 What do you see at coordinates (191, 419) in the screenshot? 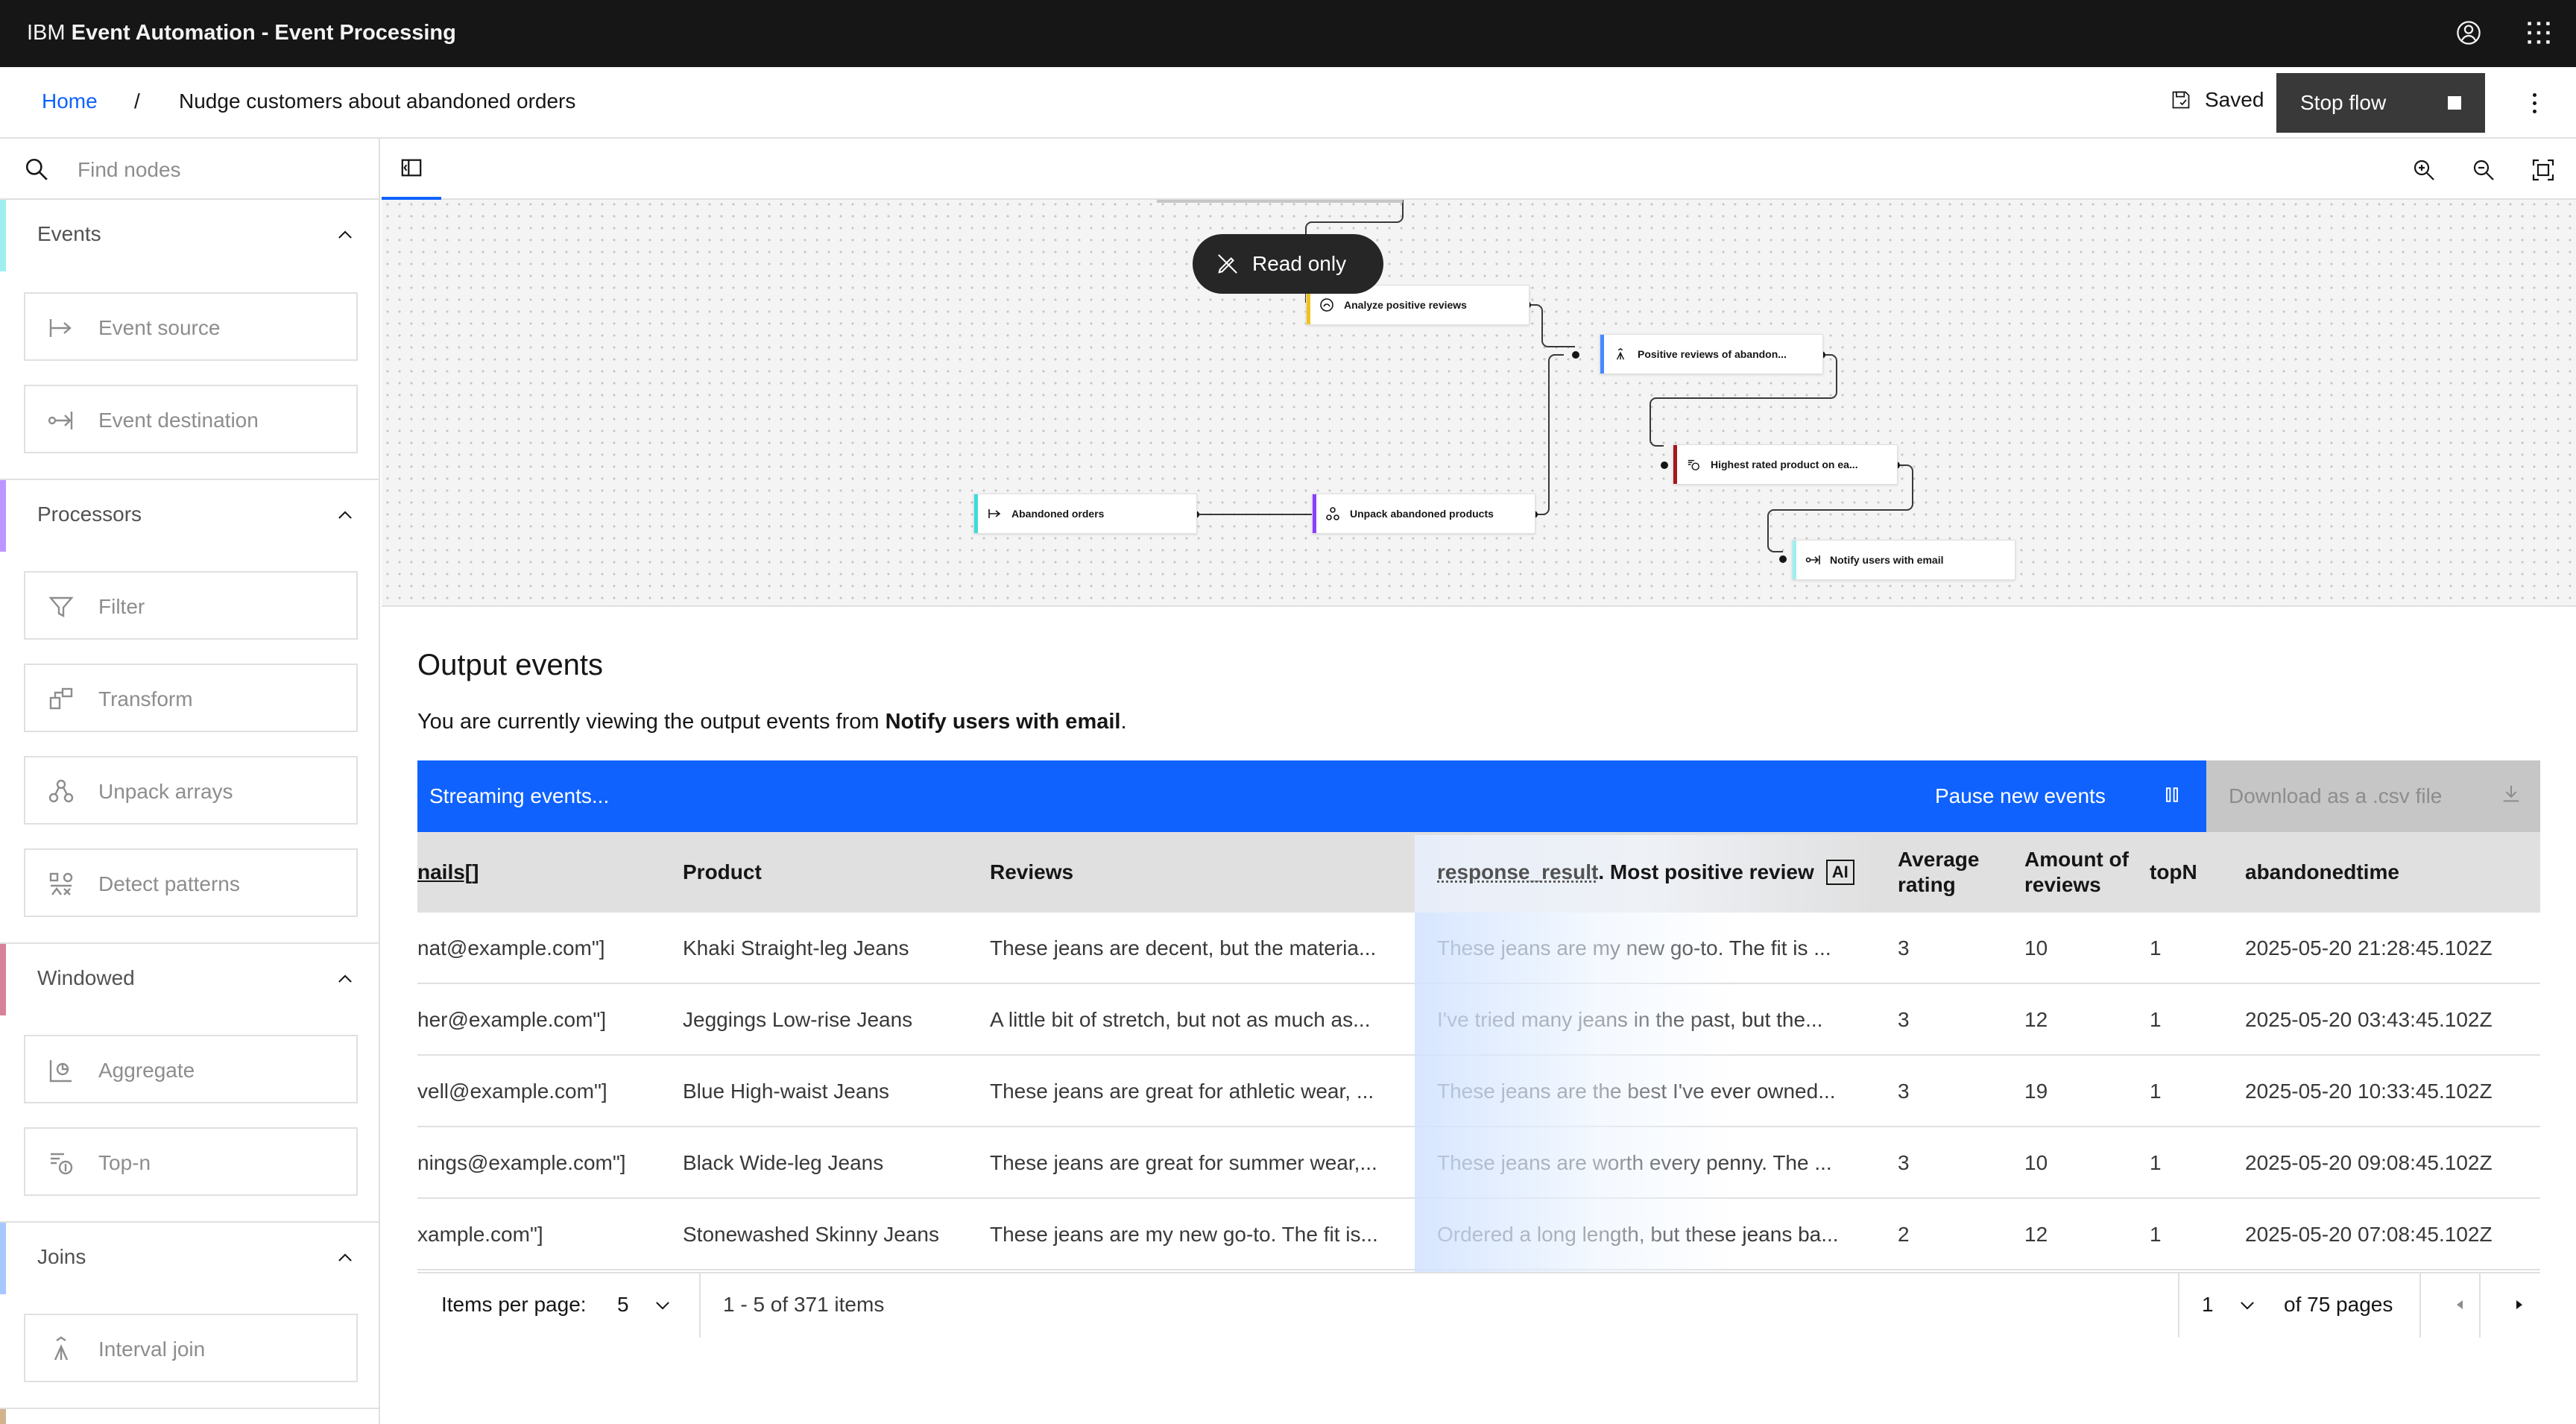
I see `palette-node-event-destination: Event destination` at bounding box center [191, 419].